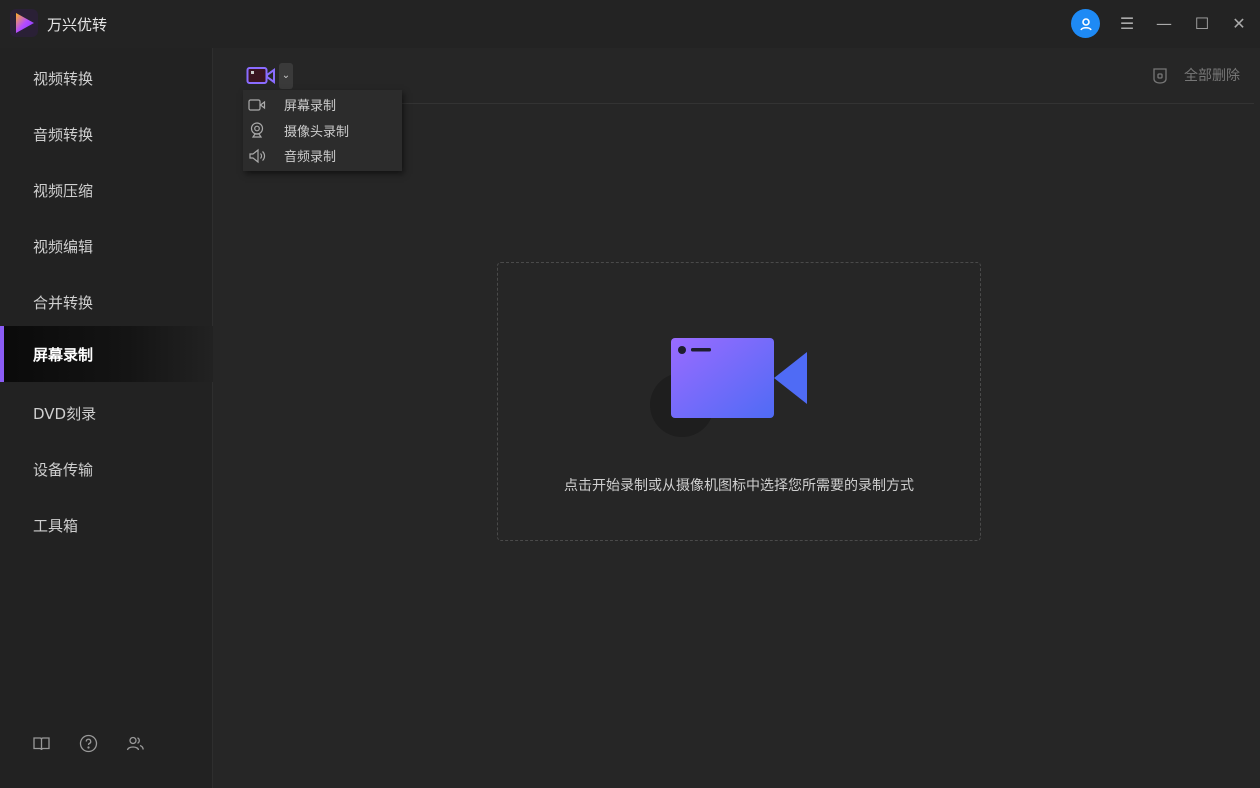  What do you see at coordinates (41, 743) in the screenshot?
I see `book-icon` at bounding box center [41, 743].